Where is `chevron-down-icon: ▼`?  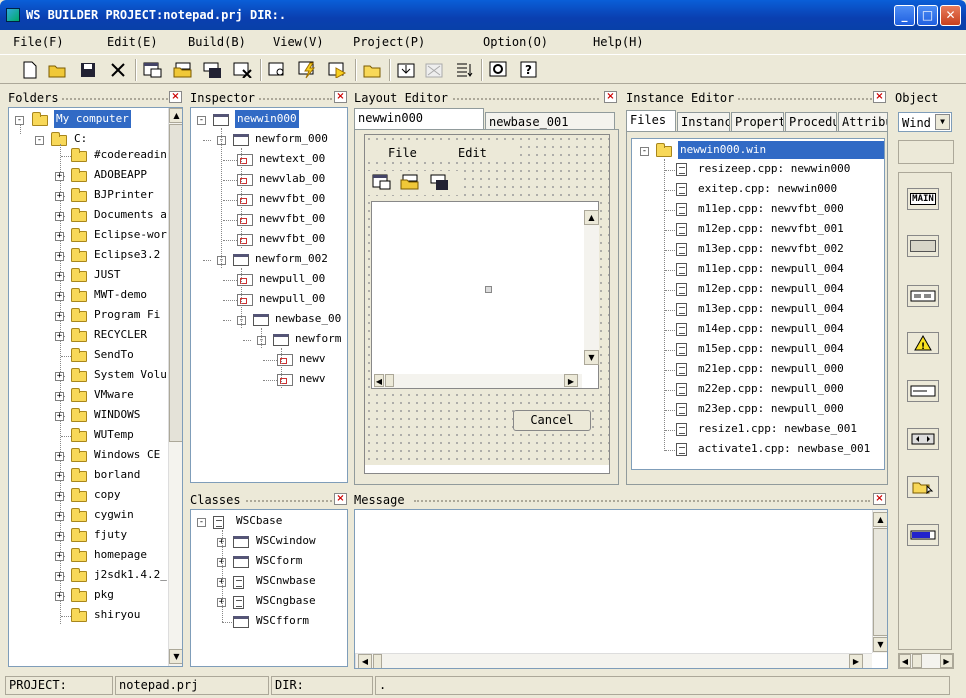 chevron-down-icon: ▼ is located at coordinates (942, 122).